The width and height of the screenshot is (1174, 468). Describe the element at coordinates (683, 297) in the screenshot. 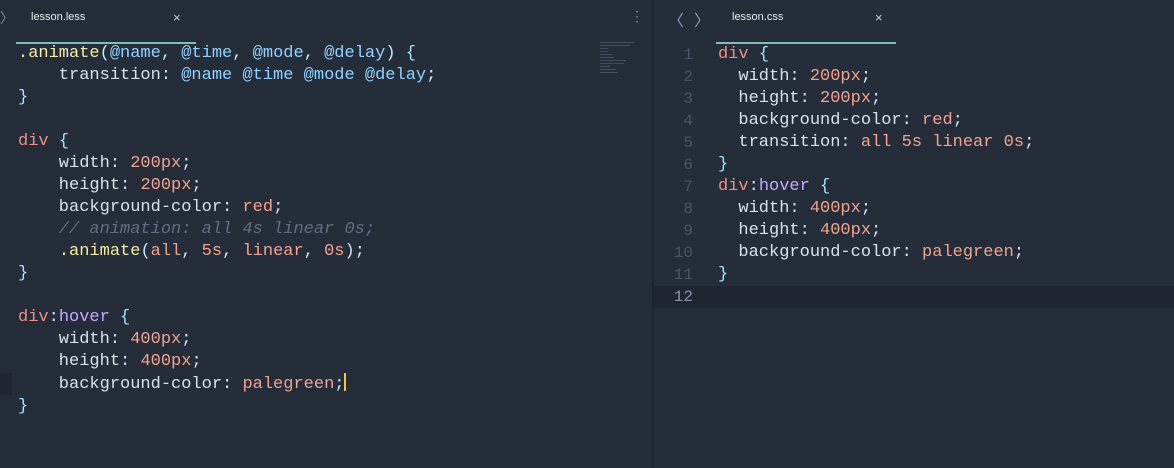

I see `line-number: 12` at that location.